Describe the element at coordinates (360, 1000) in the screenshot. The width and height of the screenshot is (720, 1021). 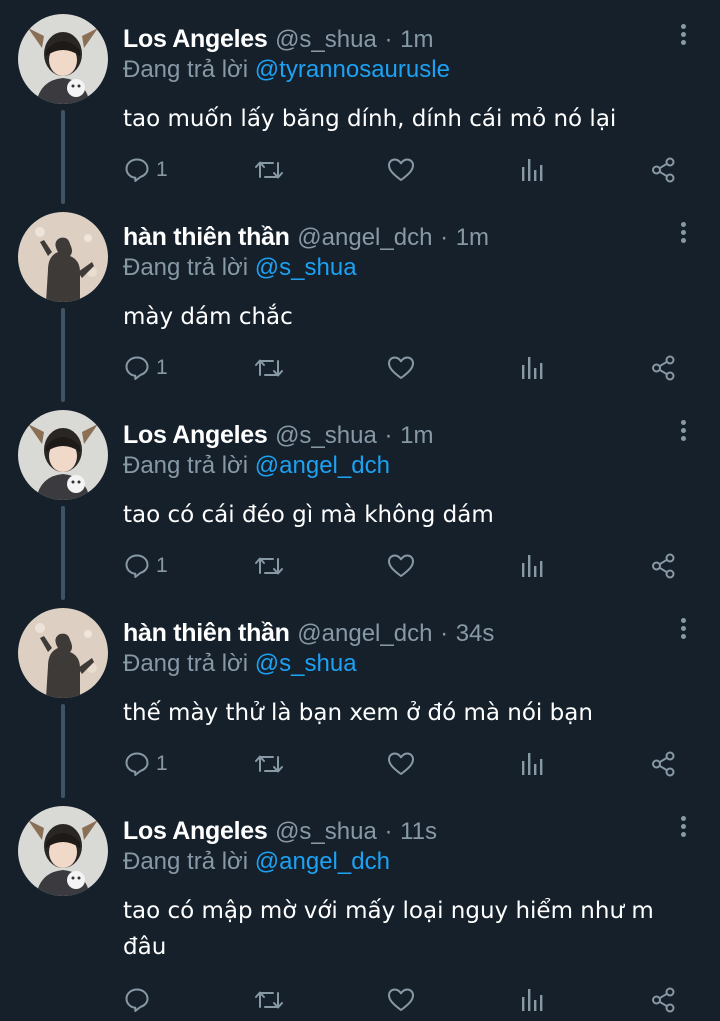
I see `action-bar` at that location.